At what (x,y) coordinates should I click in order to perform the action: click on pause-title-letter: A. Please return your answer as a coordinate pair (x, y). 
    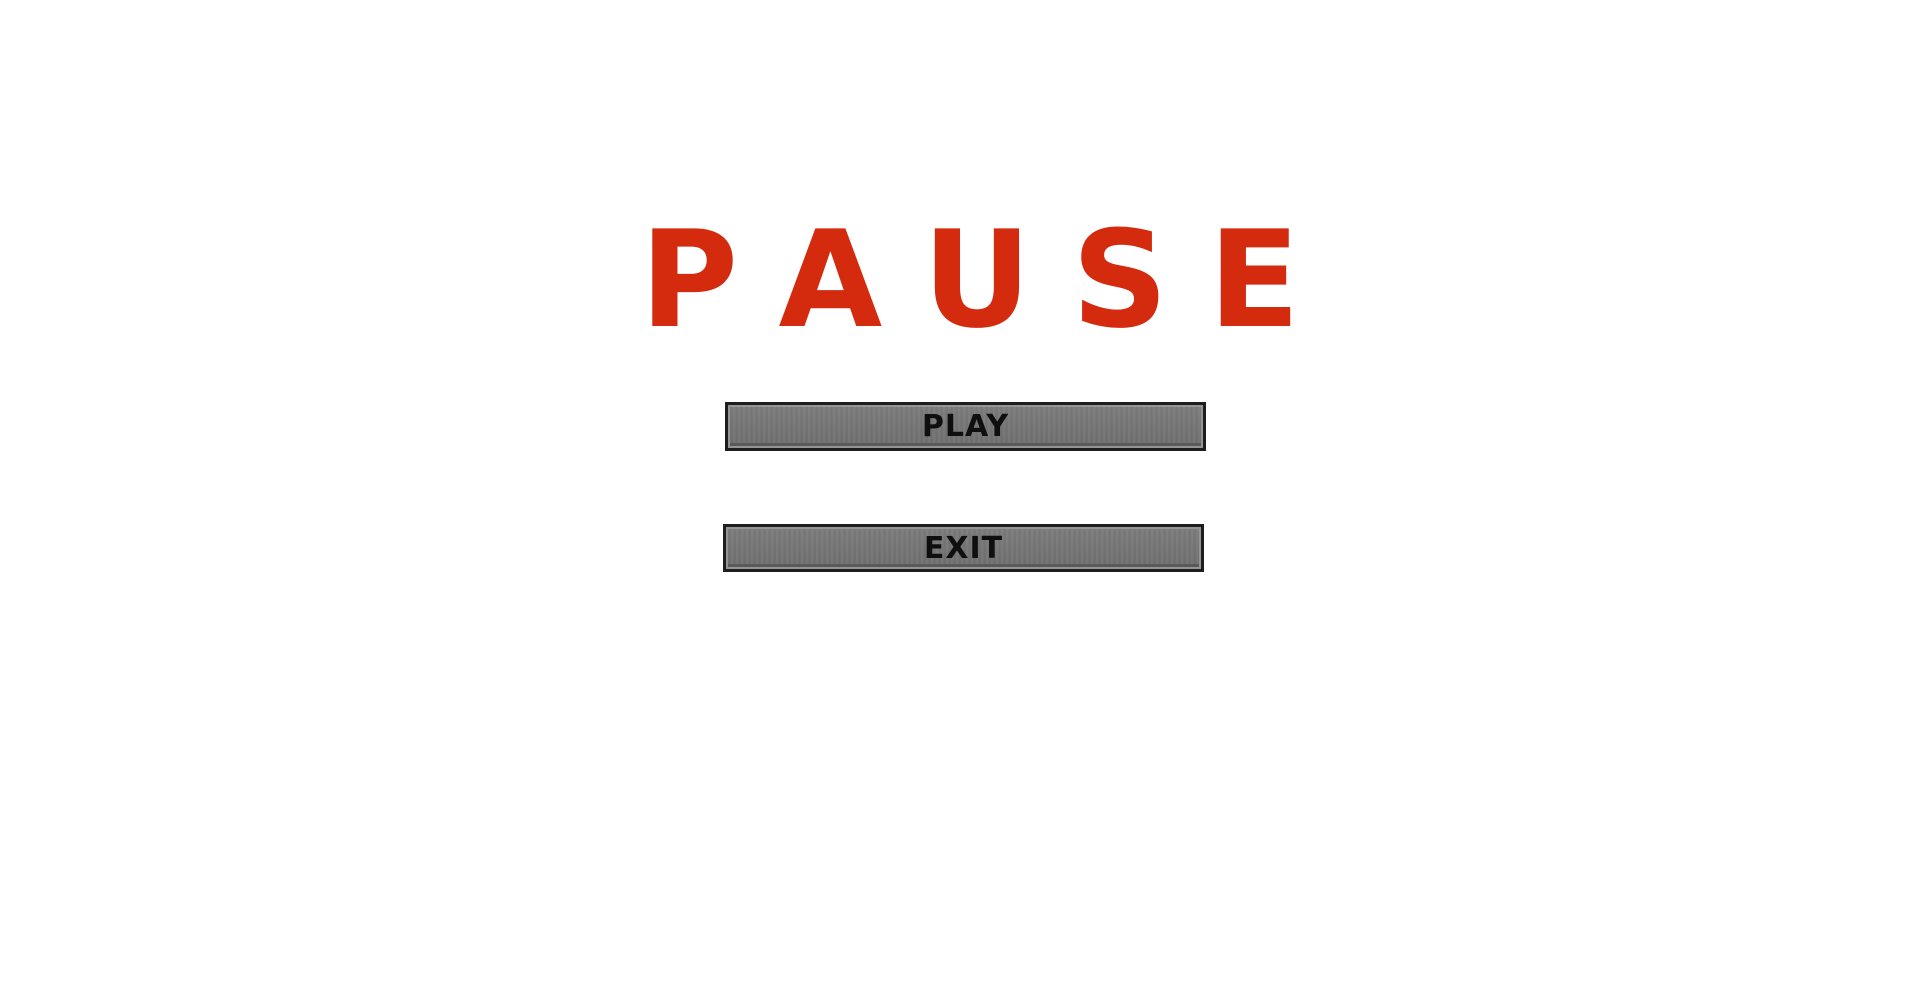
    Looking at the image, I should click on (830, 280).